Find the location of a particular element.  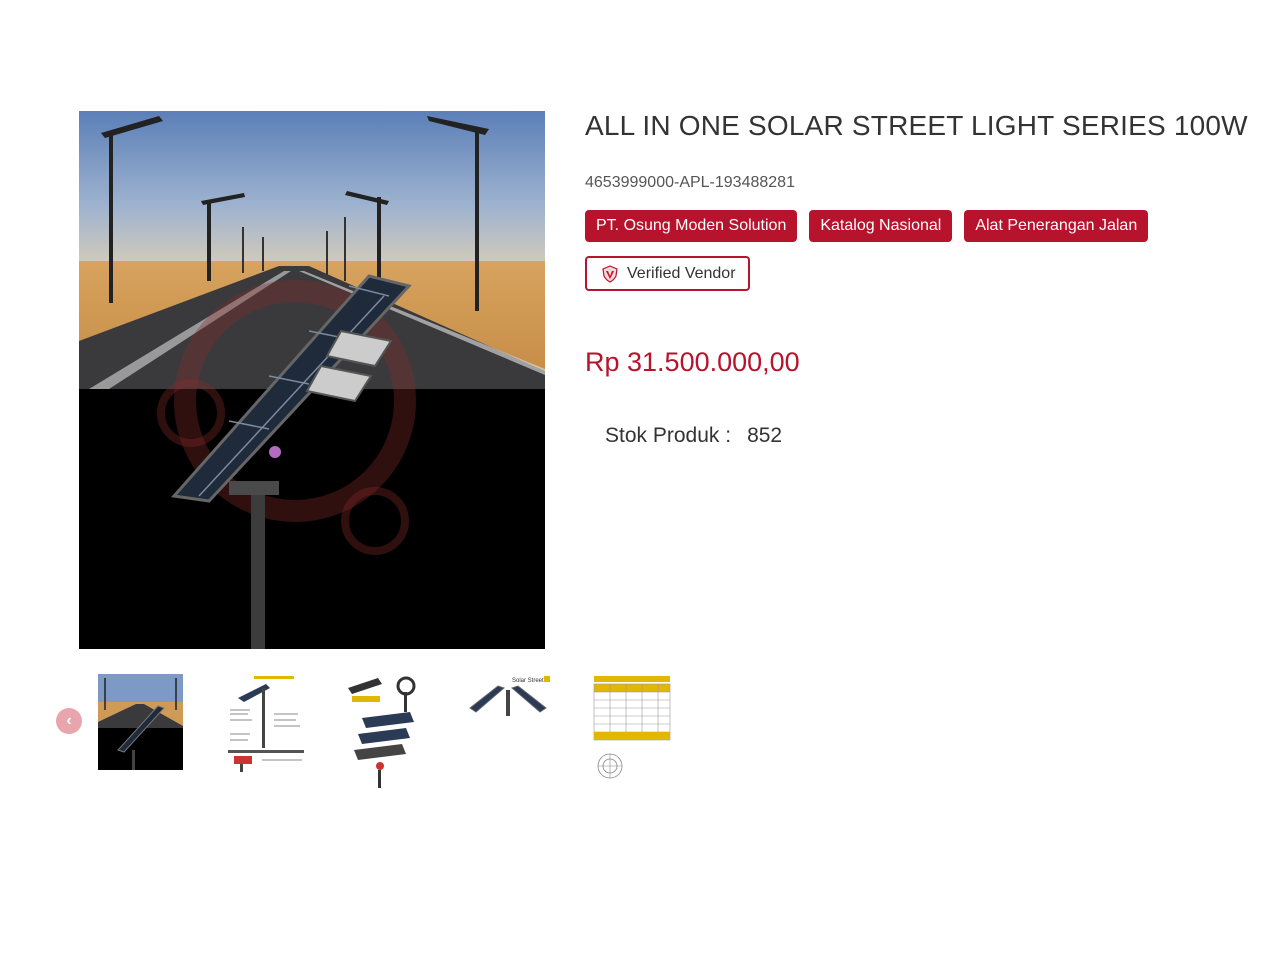

tag-category: Alat Penerangan Jalan is located at coordinates (1056, 226).